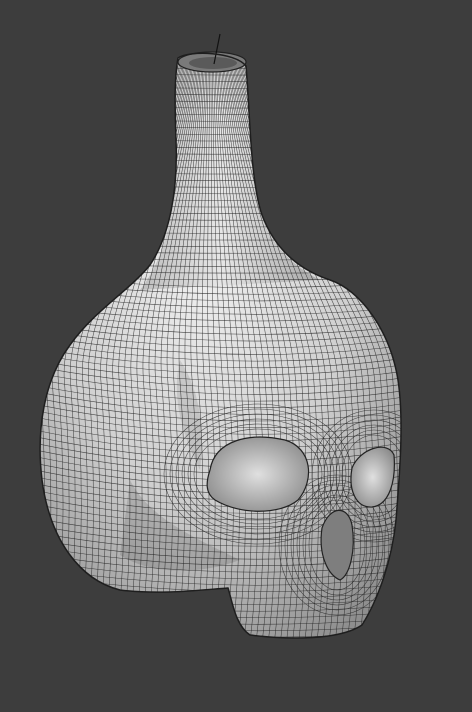 This screenshot has width=472, height=712. I want to click on left-eye-socket, so click(258, 474).